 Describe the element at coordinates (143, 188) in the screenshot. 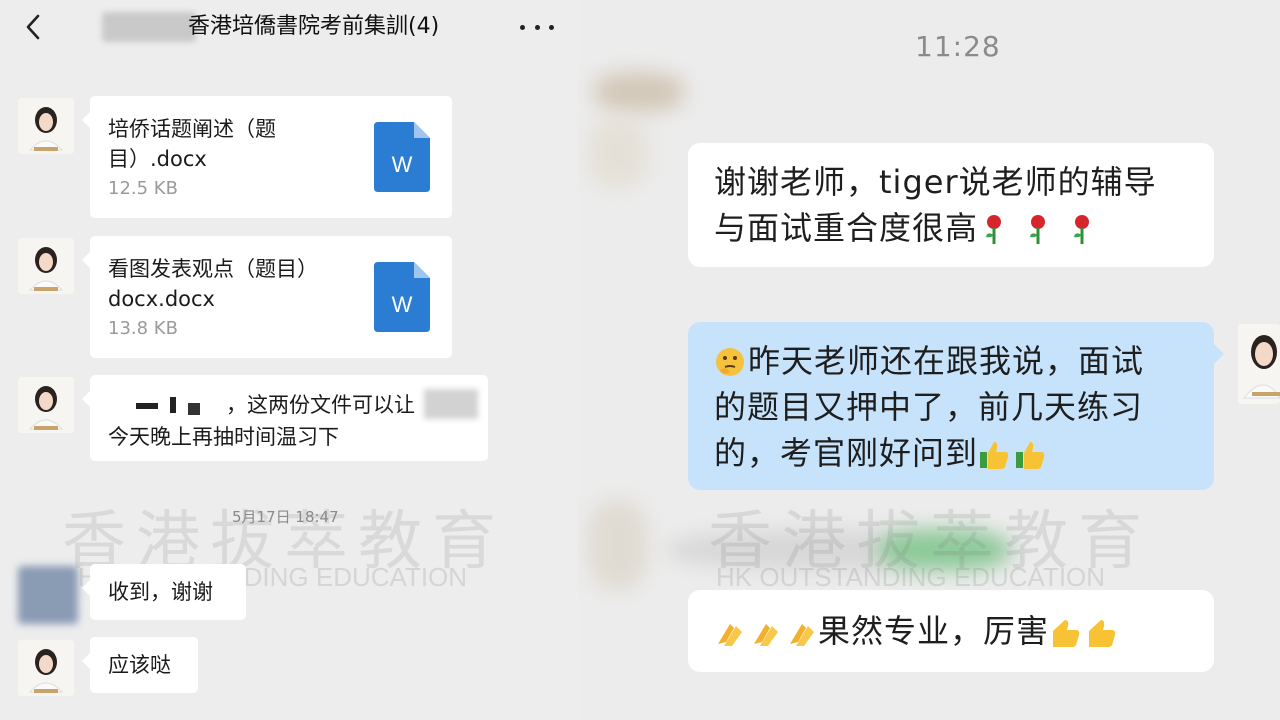

I see `file-size: 12.5 KB` at that location.